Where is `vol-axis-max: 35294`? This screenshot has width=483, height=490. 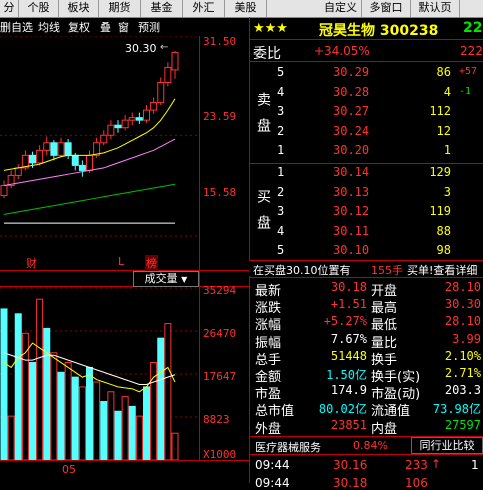
vol-axis-max: 35294 is located at coordinates (220, 290).